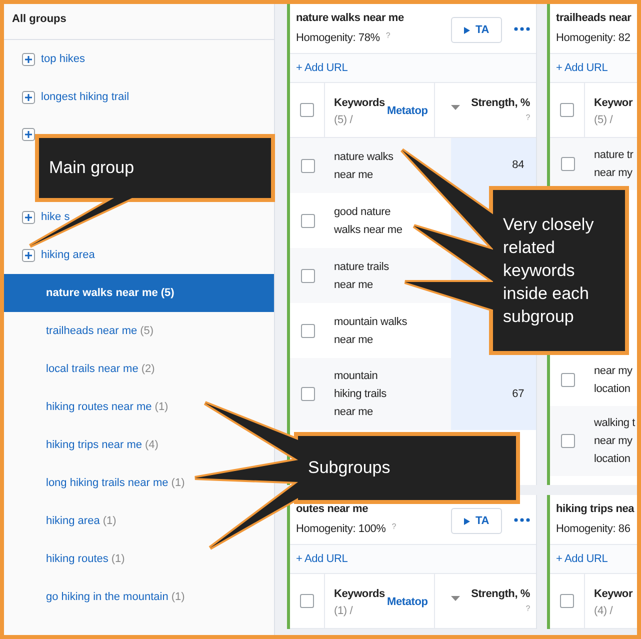  Describe the element at coordinates (493, 394) in the screenshot. I see `strength-cell: 67` at that location.